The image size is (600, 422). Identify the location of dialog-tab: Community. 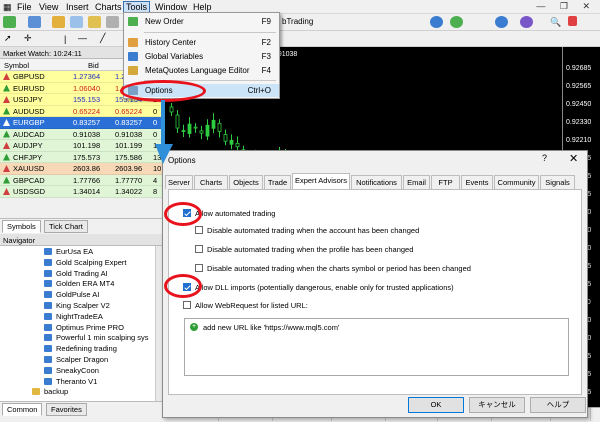
(516, 182).